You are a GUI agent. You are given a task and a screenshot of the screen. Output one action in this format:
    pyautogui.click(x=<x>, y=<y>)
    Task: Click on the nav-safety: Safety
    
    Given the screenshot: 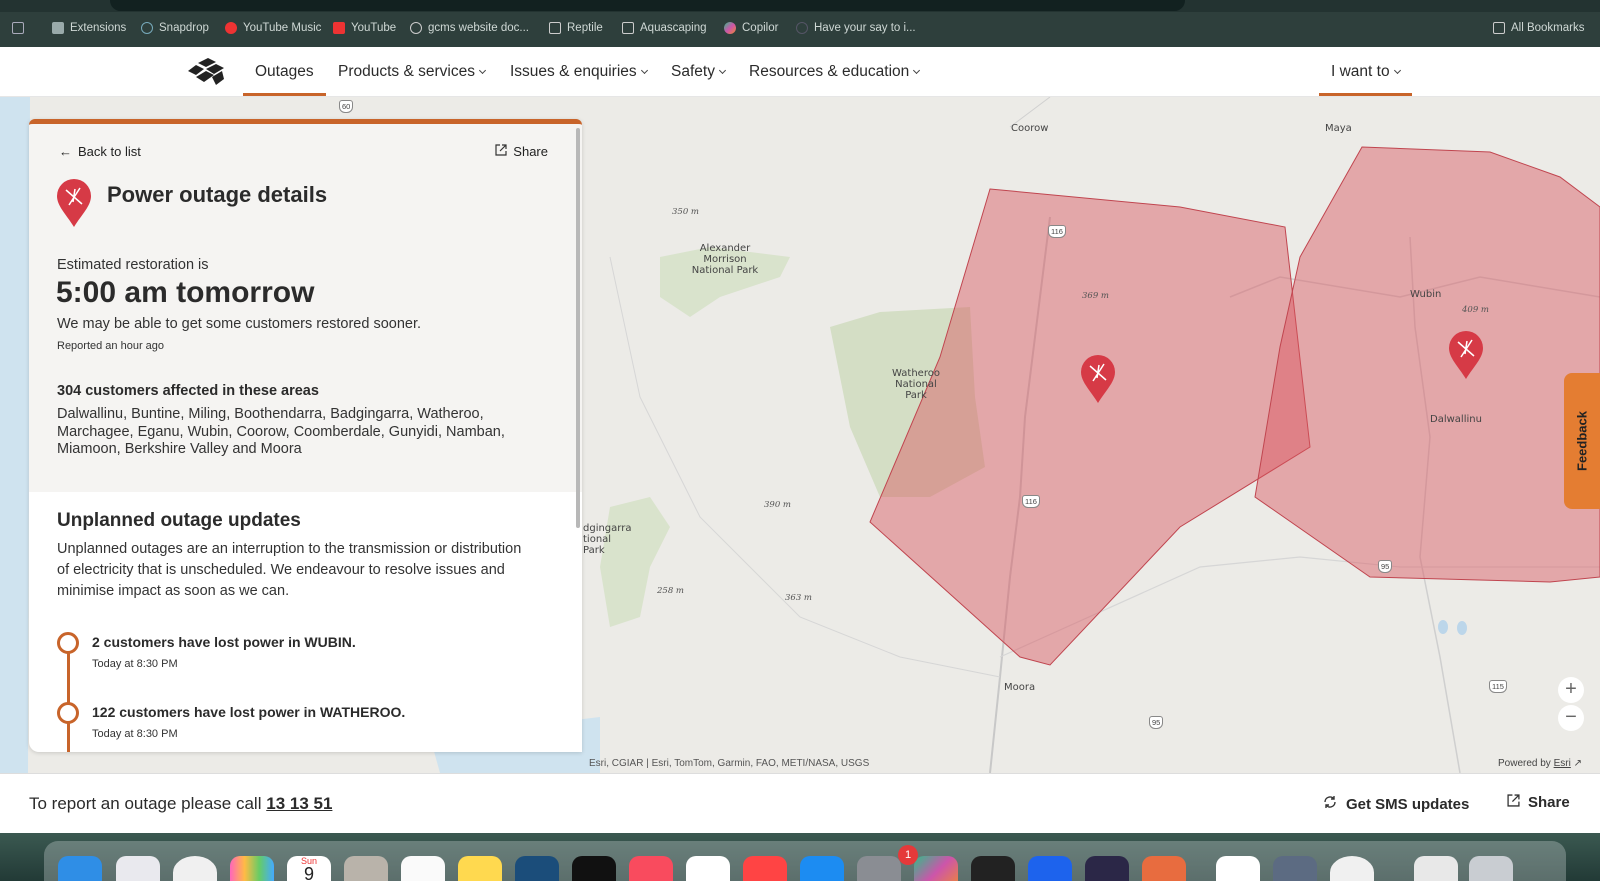 What is the action you would take?
    pyautogui.click(x=698, y=72)
    